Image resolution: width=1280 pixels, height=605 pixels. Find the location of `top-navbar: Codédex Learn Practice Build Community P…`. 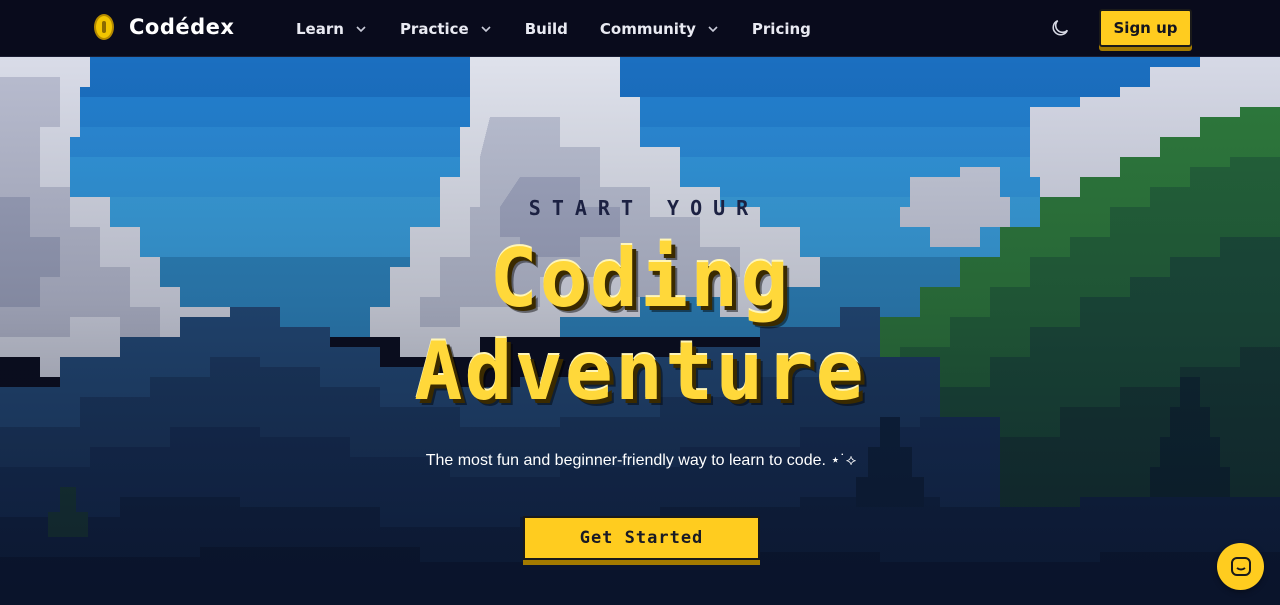

top-navbar: Codédex Learn Practice Build Community P… is located at coordinates (640, 28).